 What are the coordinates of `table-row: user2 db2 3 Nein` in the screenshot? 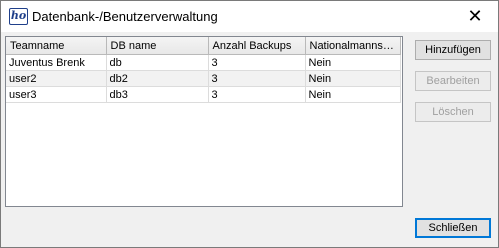 It's located at (203, 78).